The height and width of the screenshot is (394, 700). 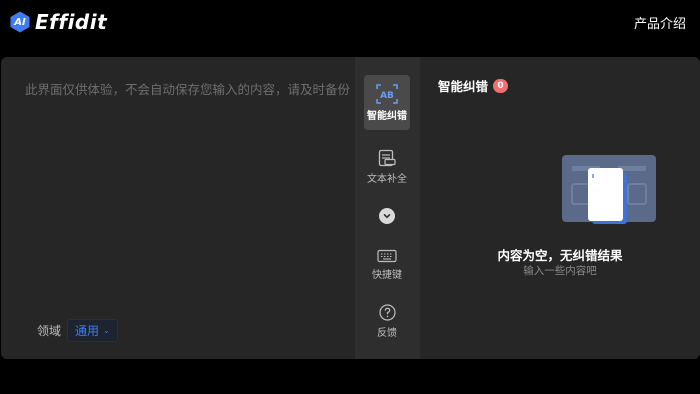 What do you see at coordinates (387, 333) in the screenshot?
I see `tool-label: 反馈` at bounding box center [387, 333].